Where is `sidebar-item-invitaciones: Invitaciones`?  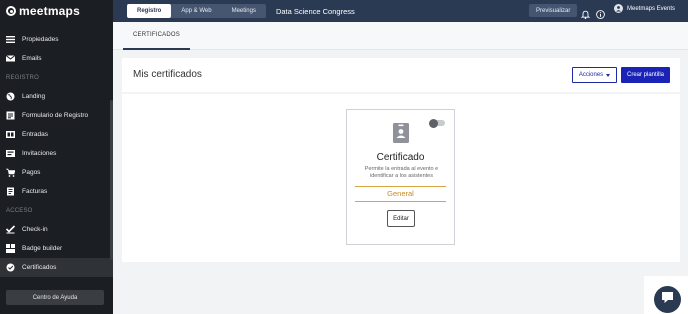
sidebar-item-invitaciones: Invitaciones is located at coordinates (56, 153).